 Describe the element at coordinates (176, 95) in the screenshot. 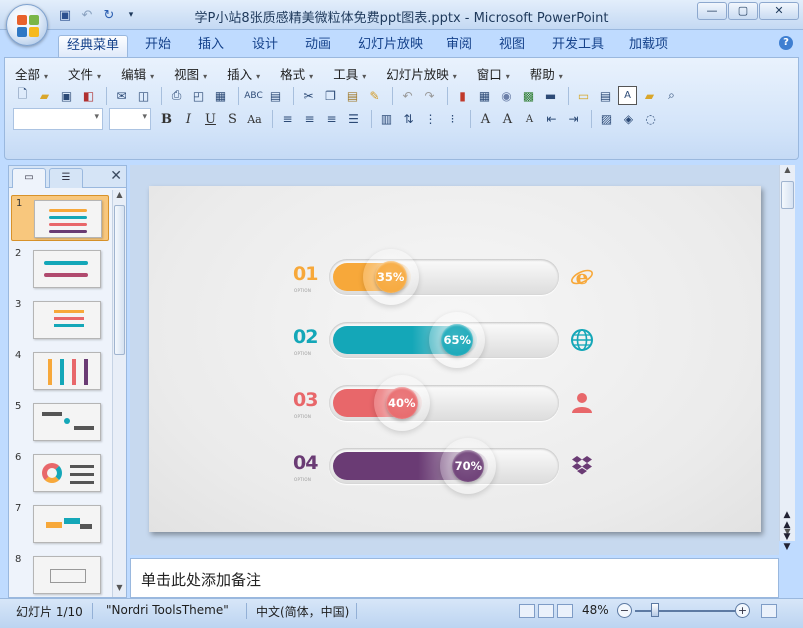

I see `print-icon: ⎙` at that location.